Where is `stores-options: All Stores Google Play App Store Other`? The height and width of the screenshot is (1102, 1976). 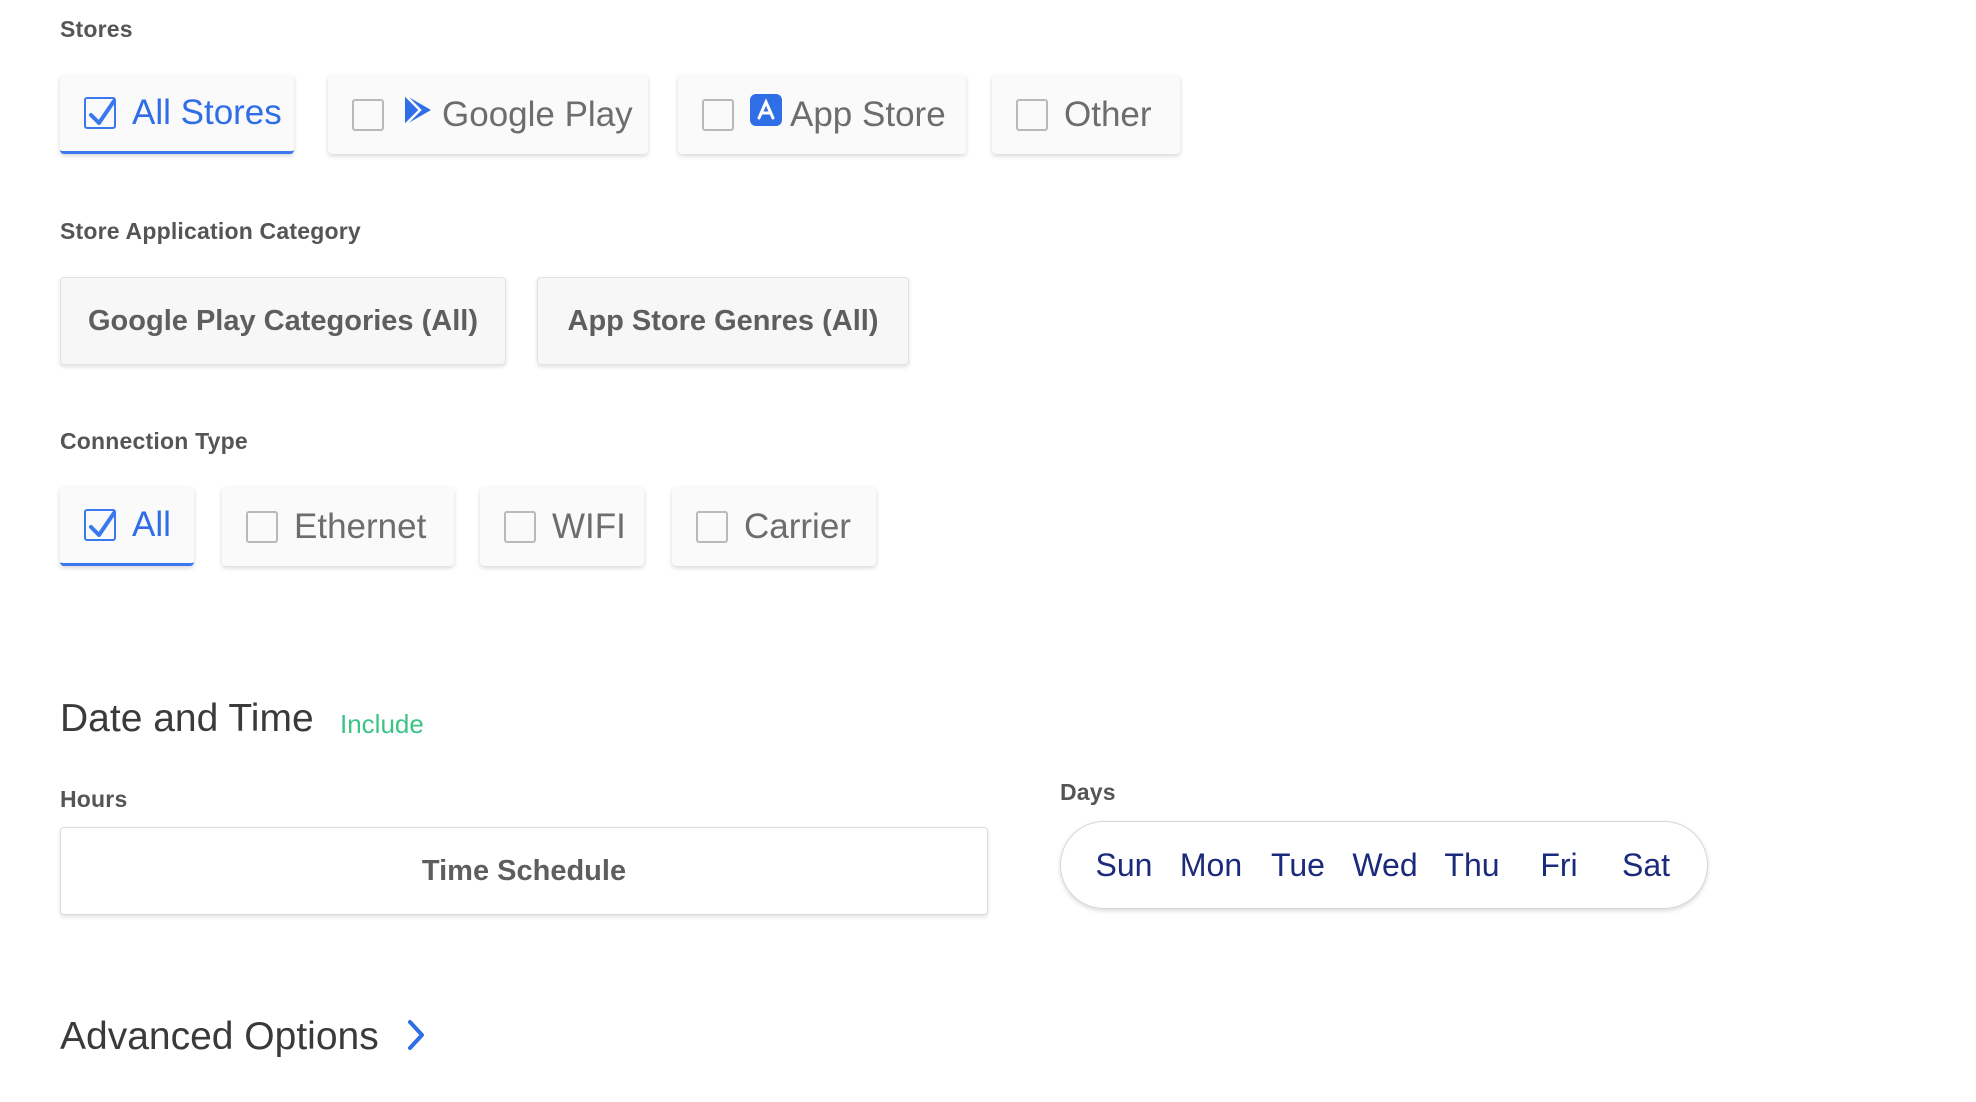 stores-options: All Stores Google Play App Store Other is located at coordinates (620, 116).